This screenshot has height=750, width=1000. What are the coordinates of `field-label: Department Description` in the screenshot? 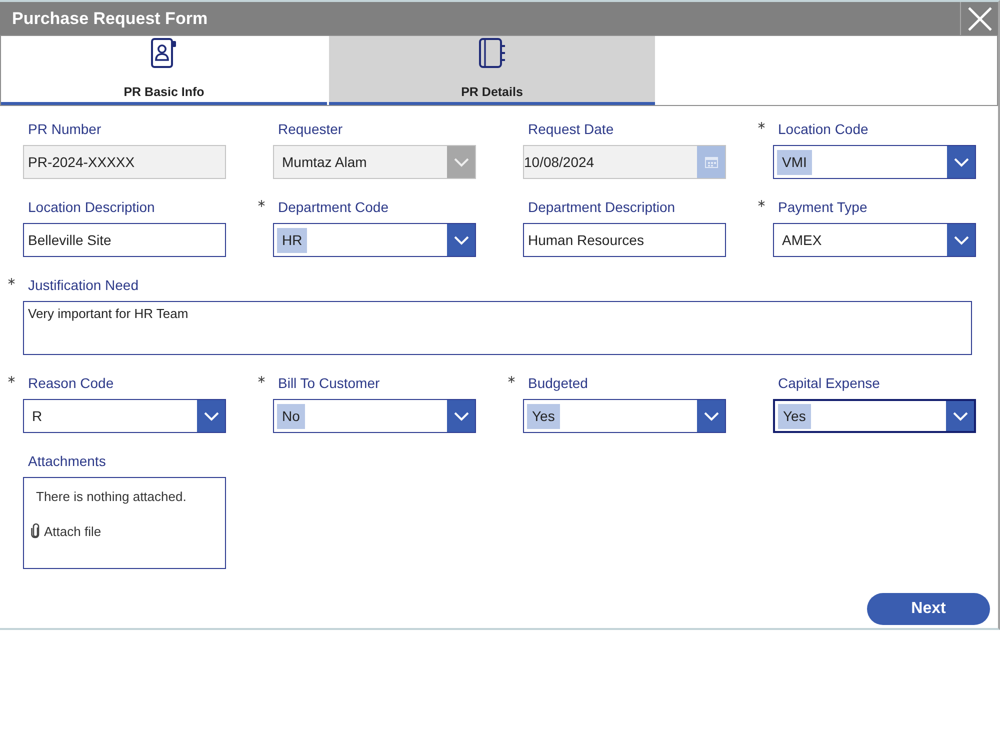 It's located at (602, 207).